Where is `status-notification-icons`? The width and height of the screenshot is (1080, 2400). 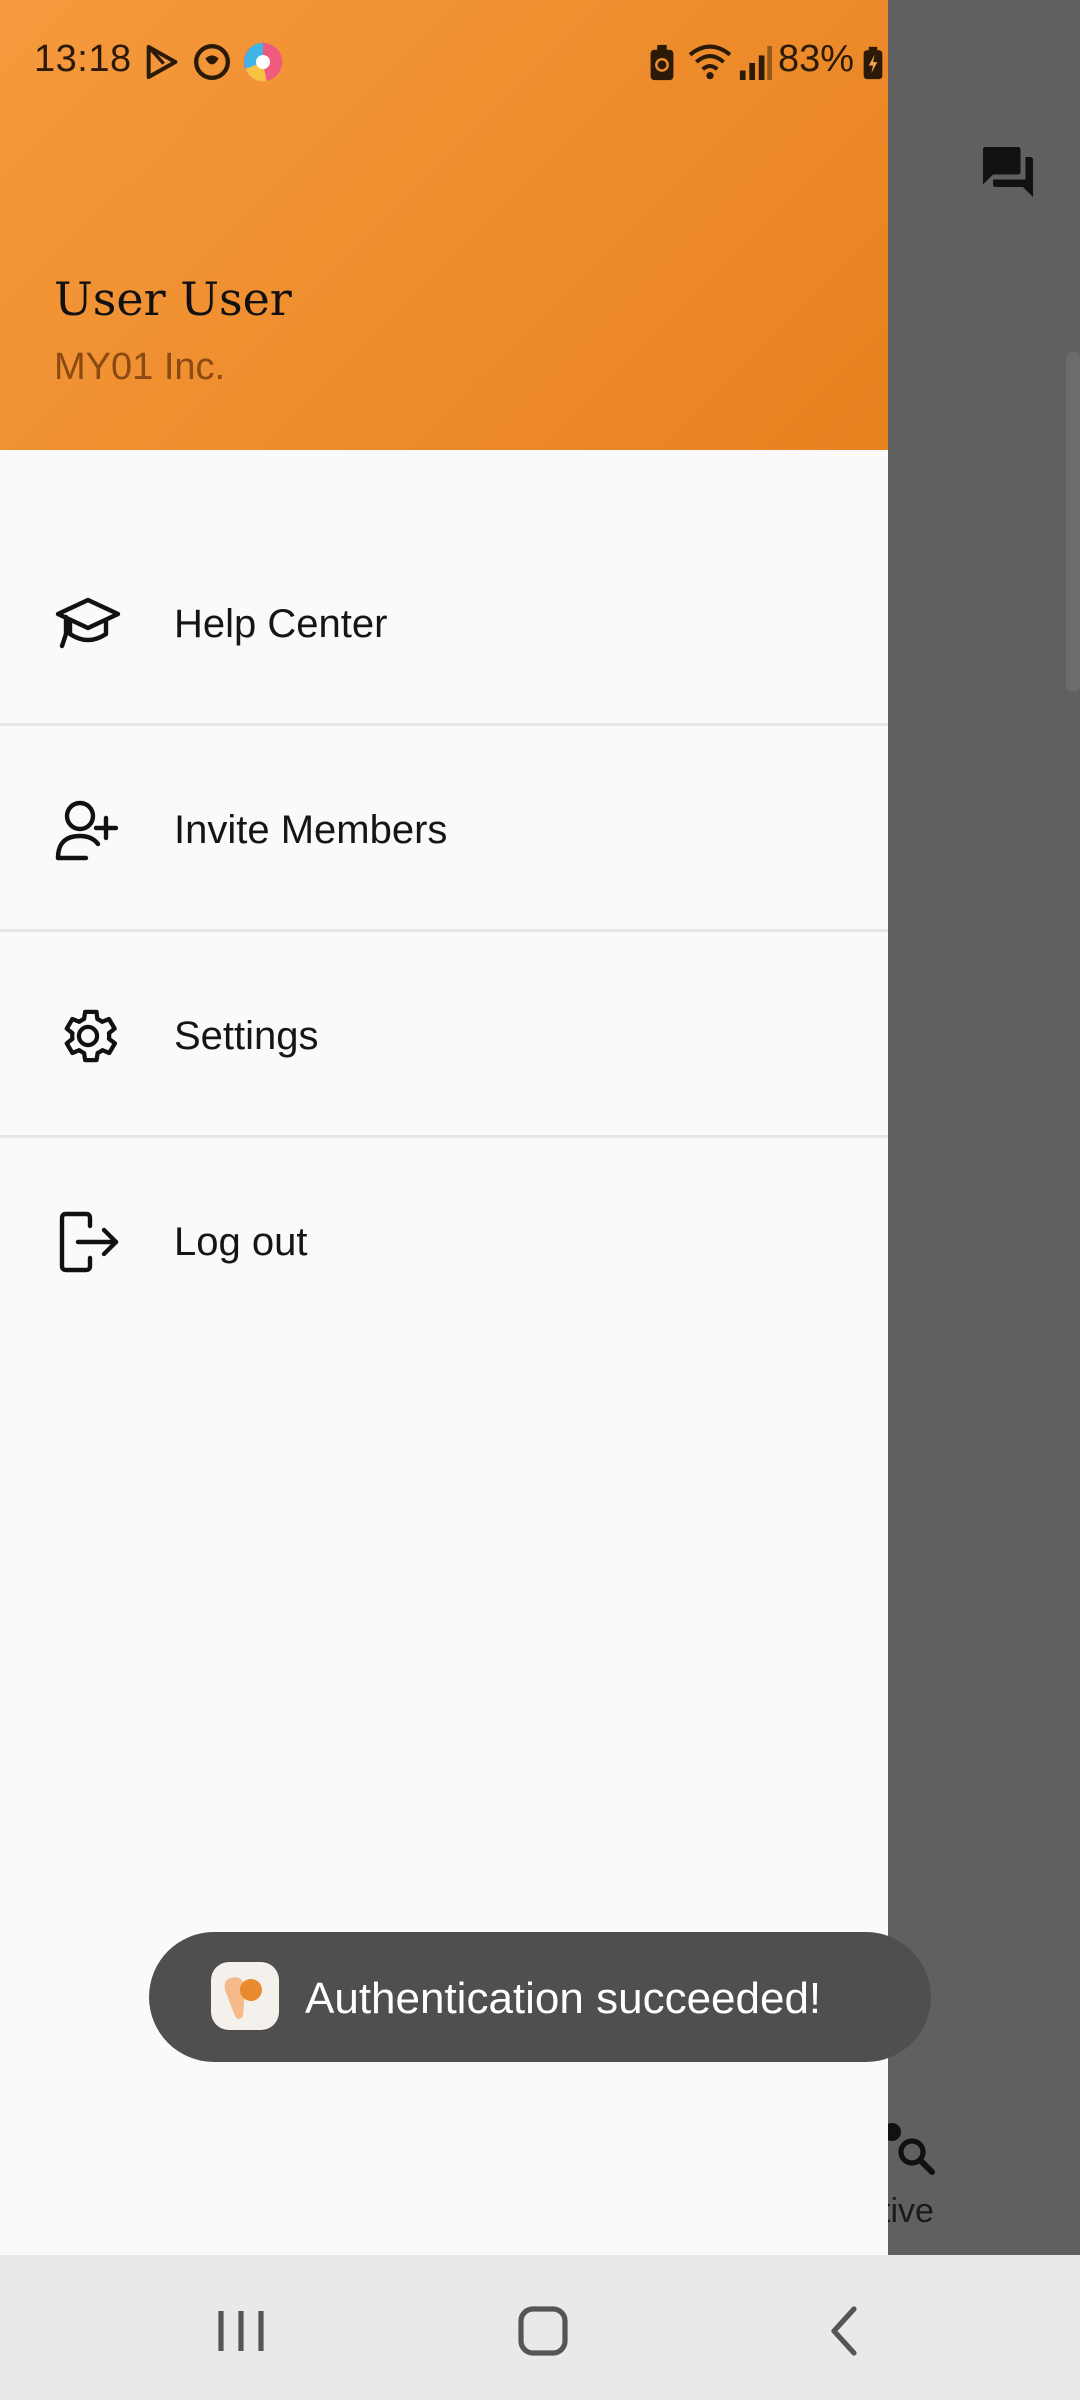
status-notification-icons is located at coordinates (213, 62).